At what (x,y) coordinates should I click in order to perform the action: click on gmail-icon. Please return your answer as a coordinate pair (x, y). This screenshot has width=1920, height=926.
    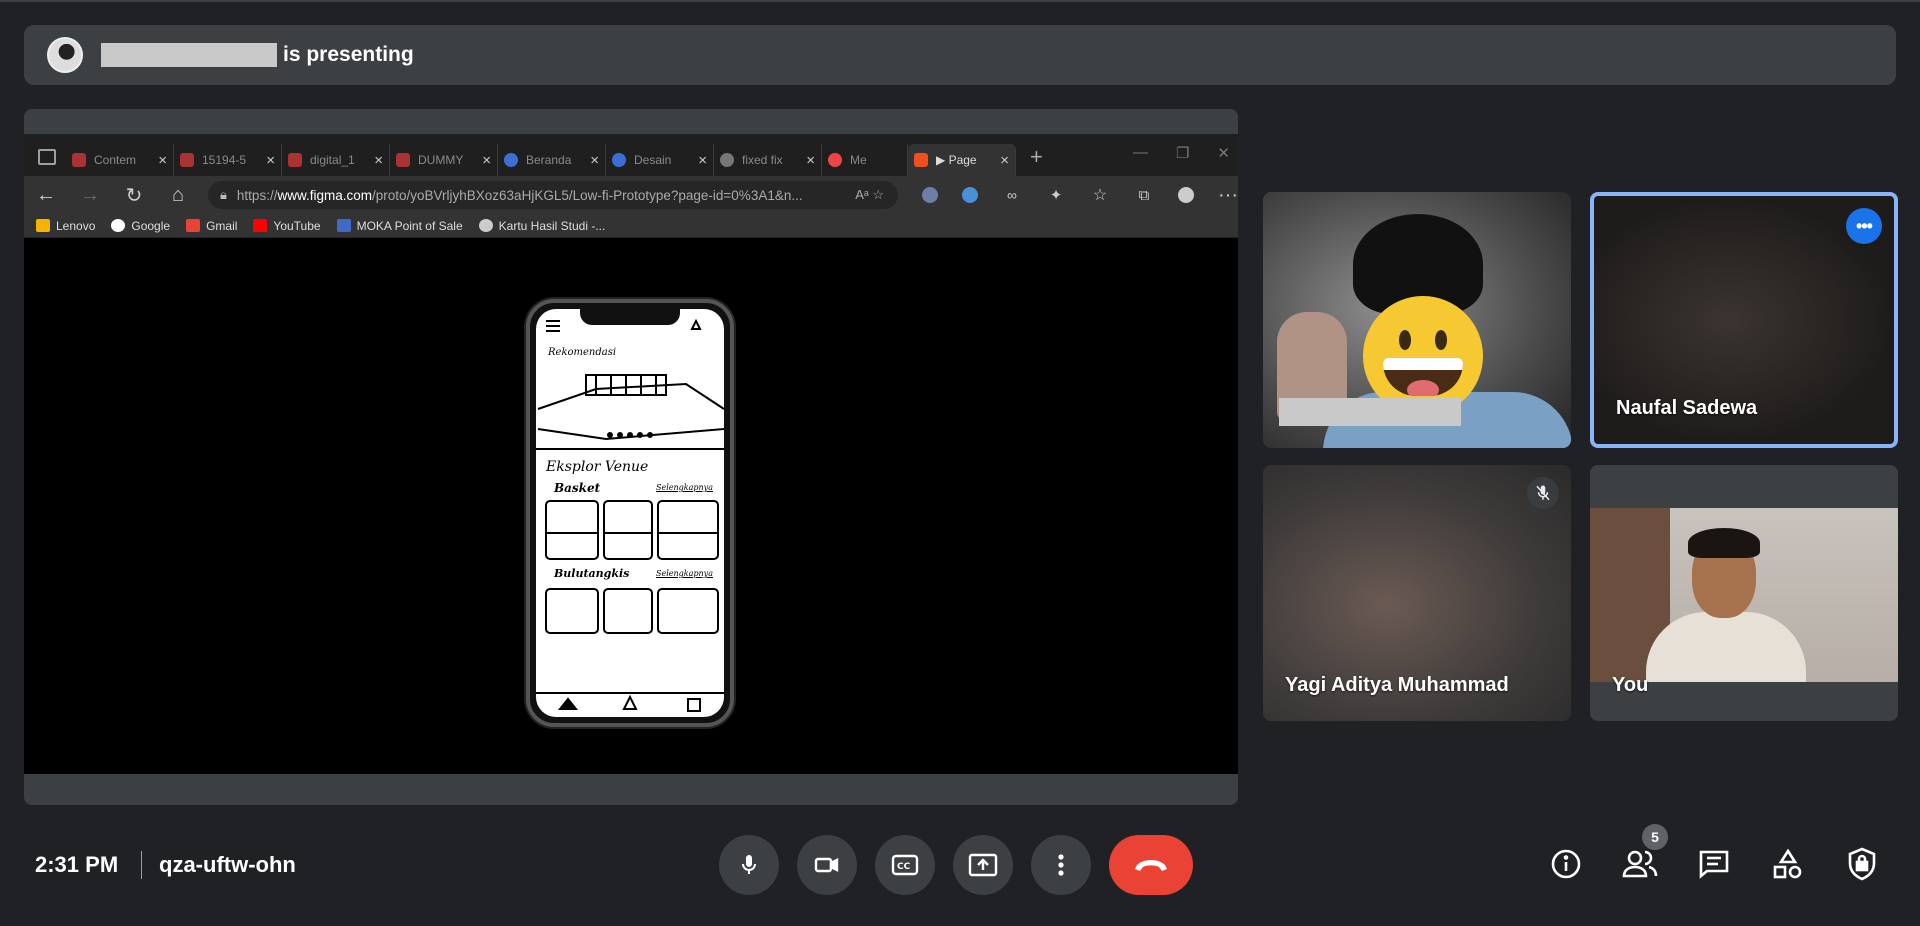
    Looking at the image, I should click on (193, 225).